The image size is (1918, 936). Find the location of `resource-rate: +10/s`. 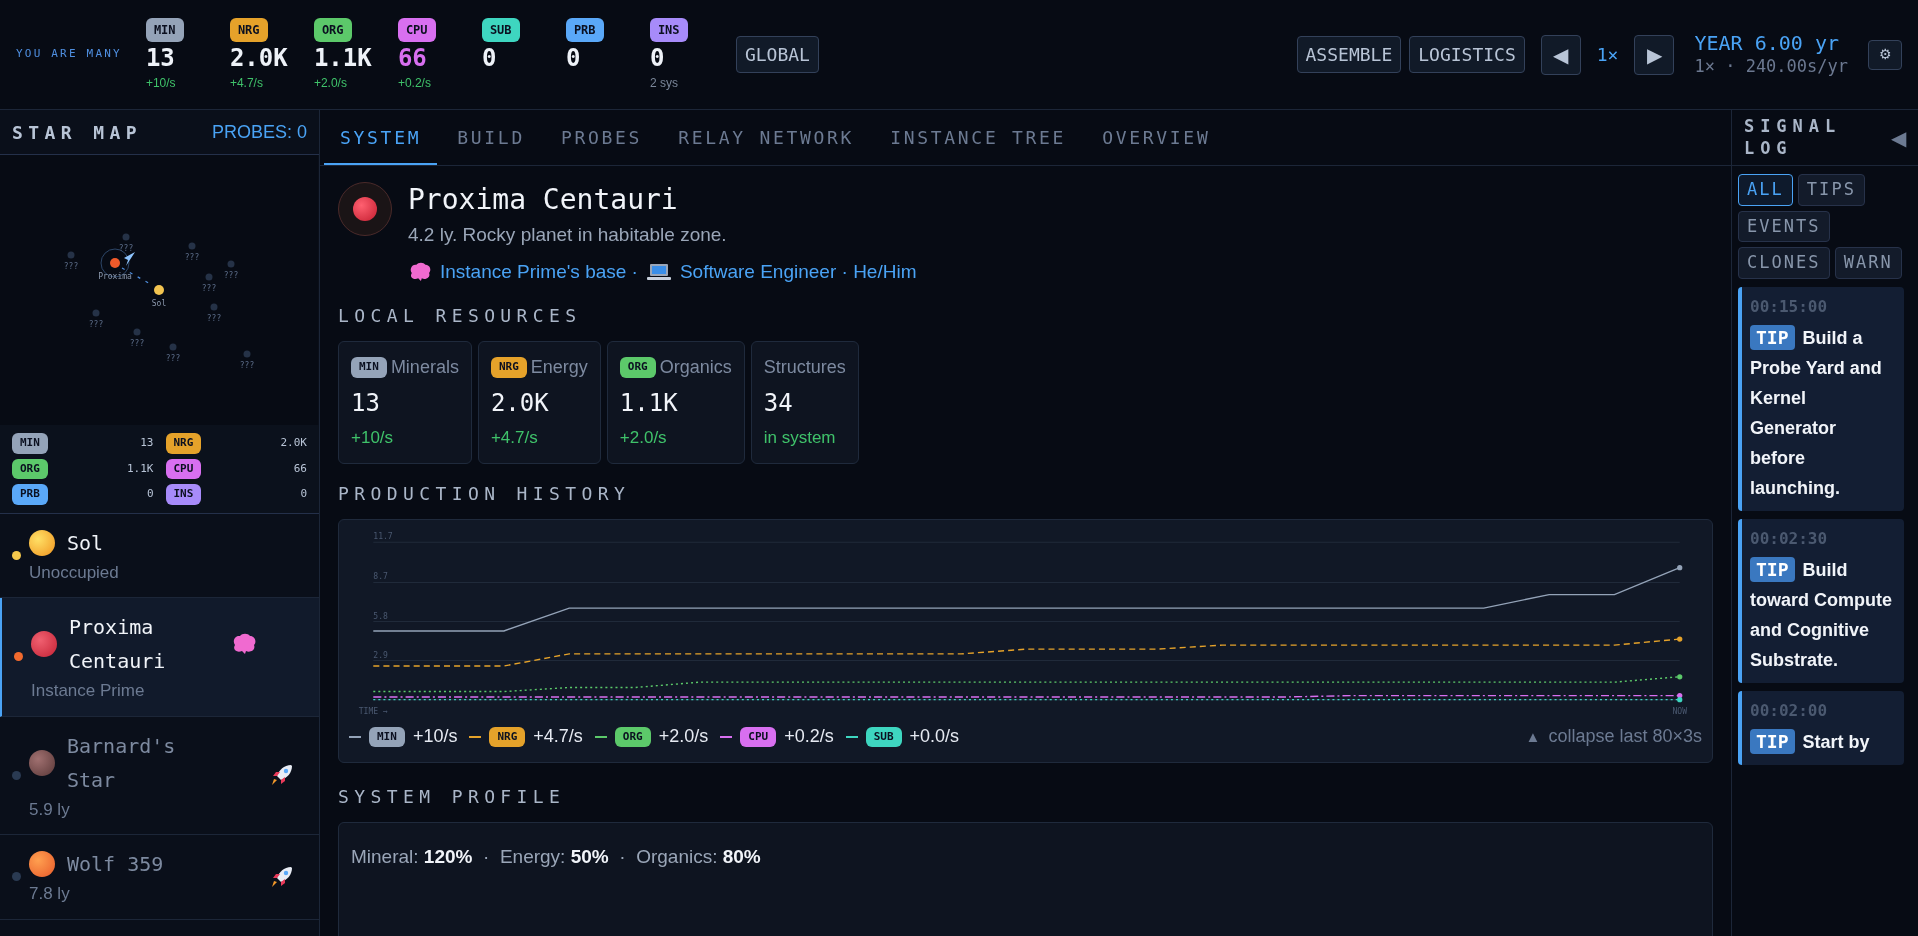

resource-rate: +10/s is located at coordinates (161, 83).